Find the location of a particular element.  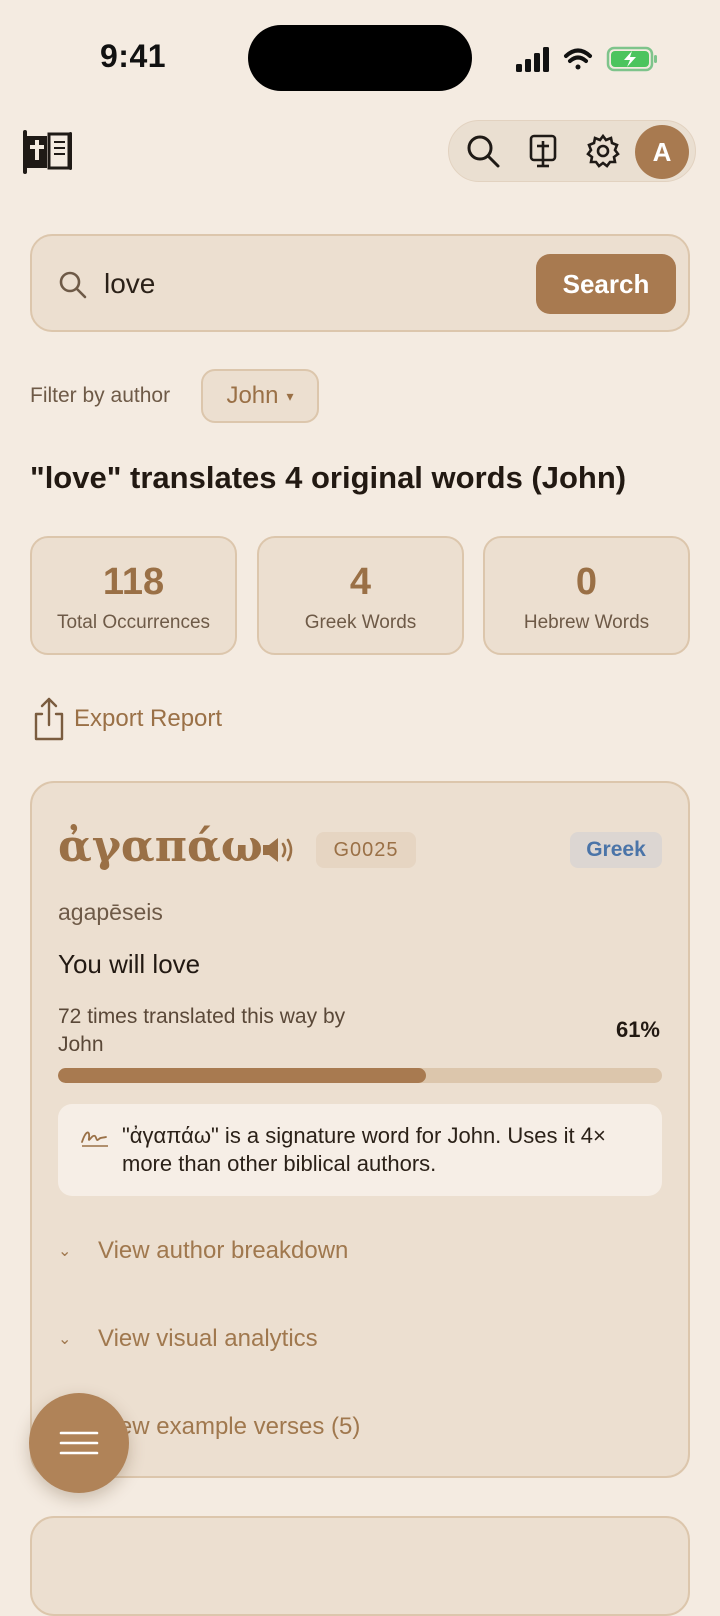

bible-button is located at coordinates (543, 151).